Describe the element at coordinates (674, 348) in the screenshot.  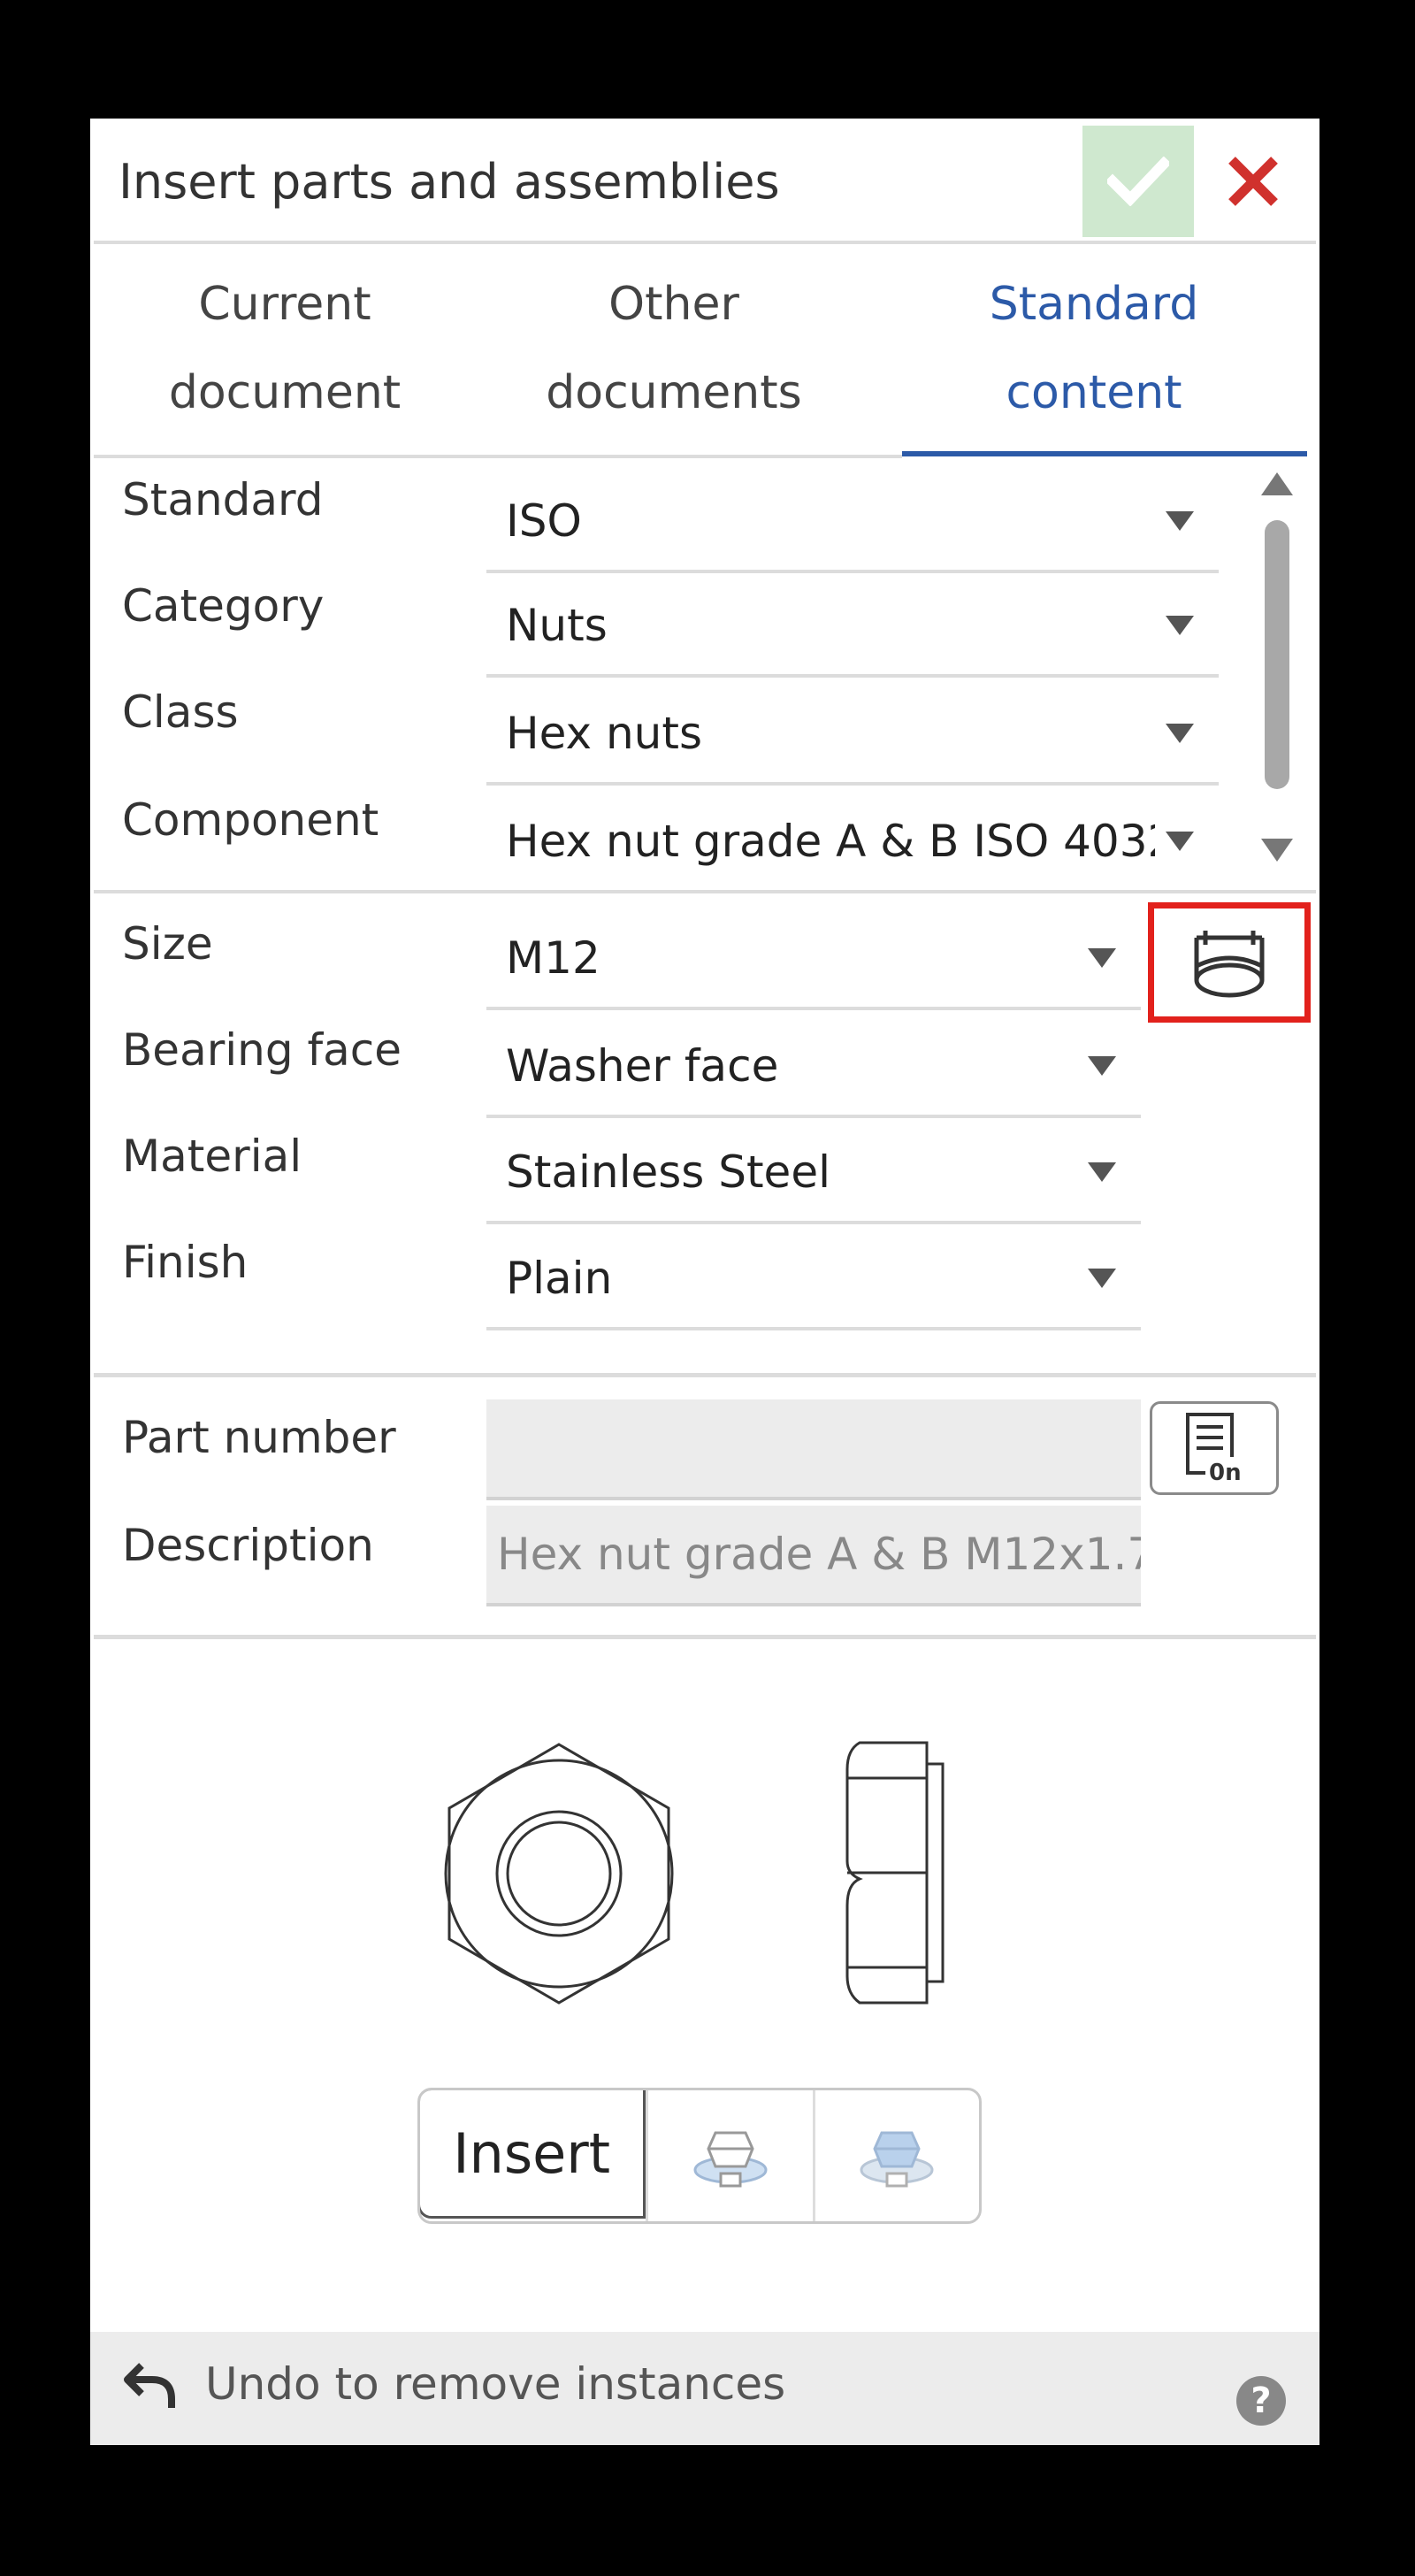
I see `tab-other-documents: Other documents` at that location.